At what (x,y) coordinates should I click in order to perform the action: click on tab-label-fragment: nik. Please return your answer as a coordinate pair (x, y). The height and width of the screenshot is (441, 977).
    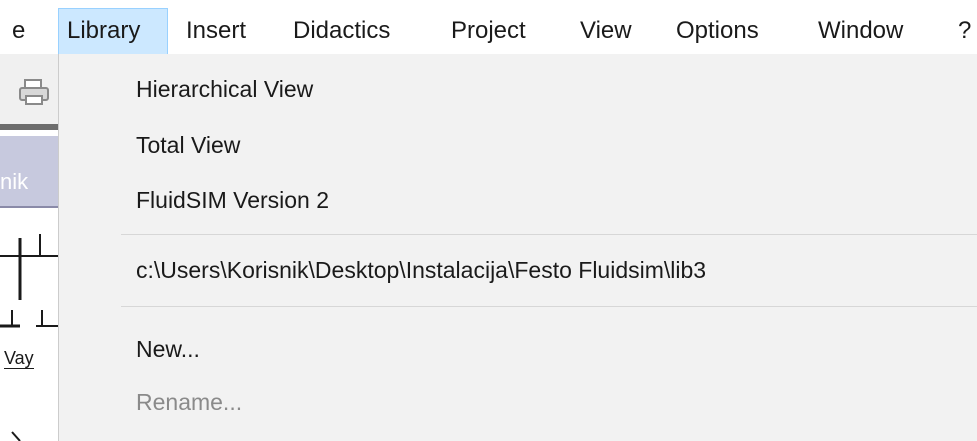
    Looking at the image, I should click on (14, 181).